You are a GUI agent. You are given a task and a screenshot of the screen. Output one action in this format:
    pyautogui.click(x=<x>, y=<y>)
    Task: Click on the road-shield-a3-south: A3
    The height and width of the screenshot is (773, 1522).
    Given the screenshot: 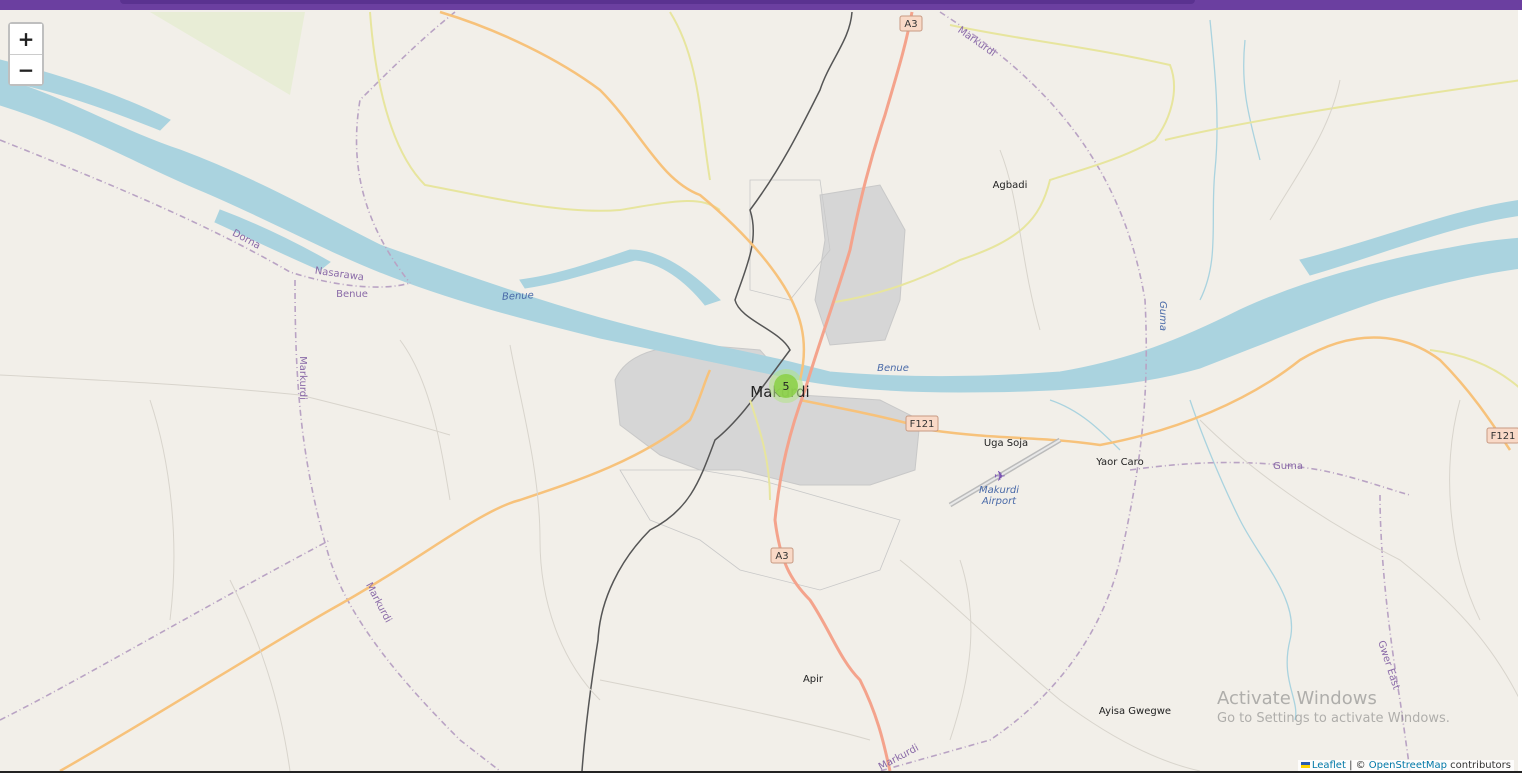 What is the action you would take?
    pyautogui.click(x=782, y=555)
    